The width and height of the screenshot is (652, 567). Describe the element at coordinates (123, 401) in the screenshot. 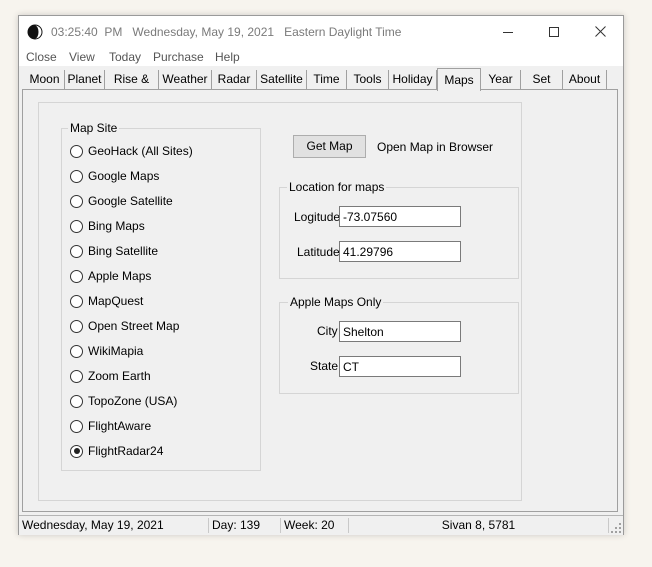

I see `radio-topozone: TopoZone (USA)` at that location.